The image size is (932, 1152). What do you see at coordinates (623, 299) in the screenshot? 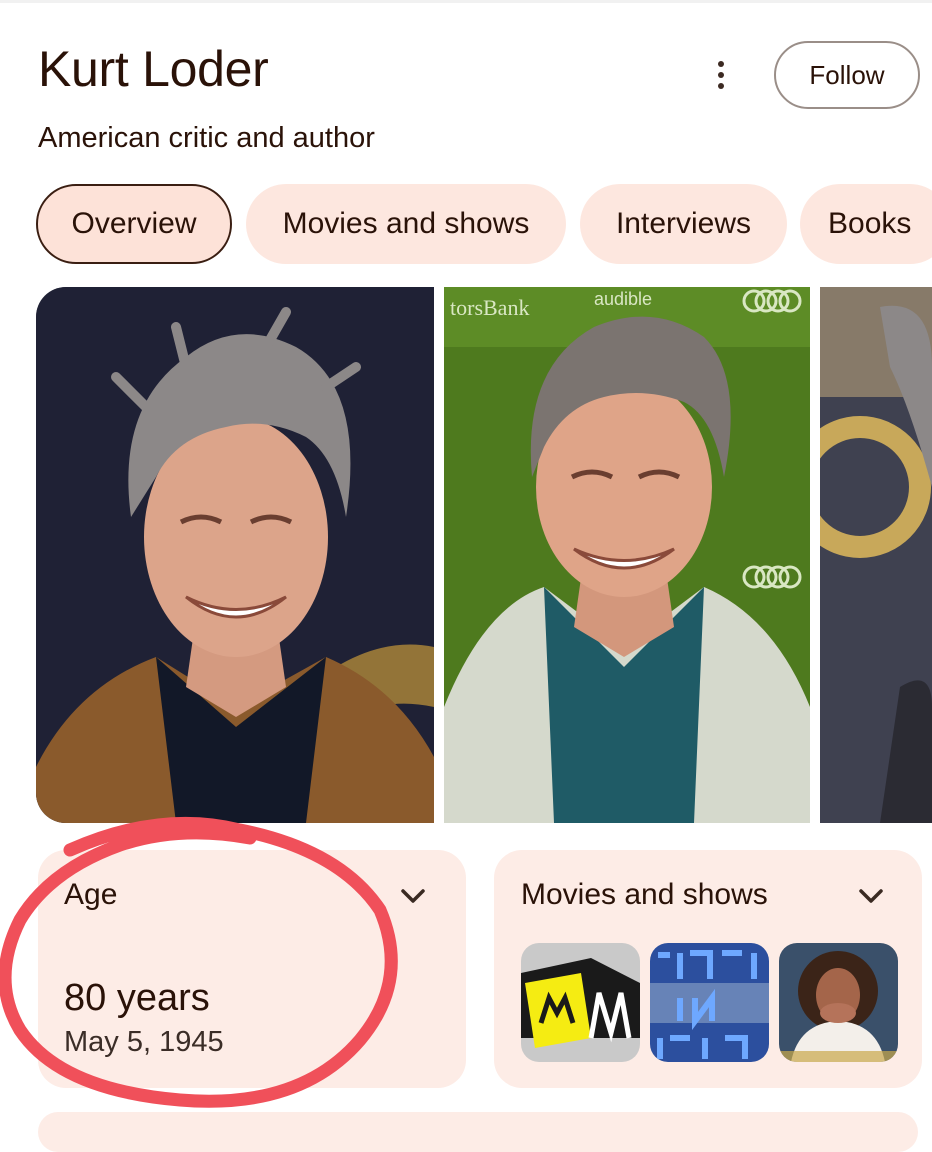
I see `svg-text: audible` at bounding box center [623, 299].